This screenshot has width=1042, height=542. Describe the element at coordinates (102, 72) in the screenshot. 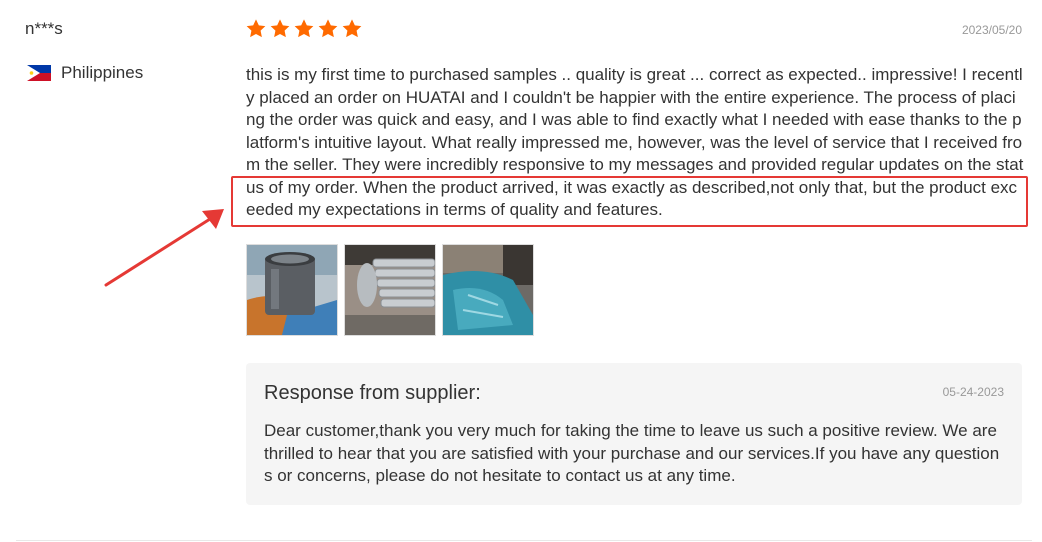

I see `country-label: Philippines` at that location.